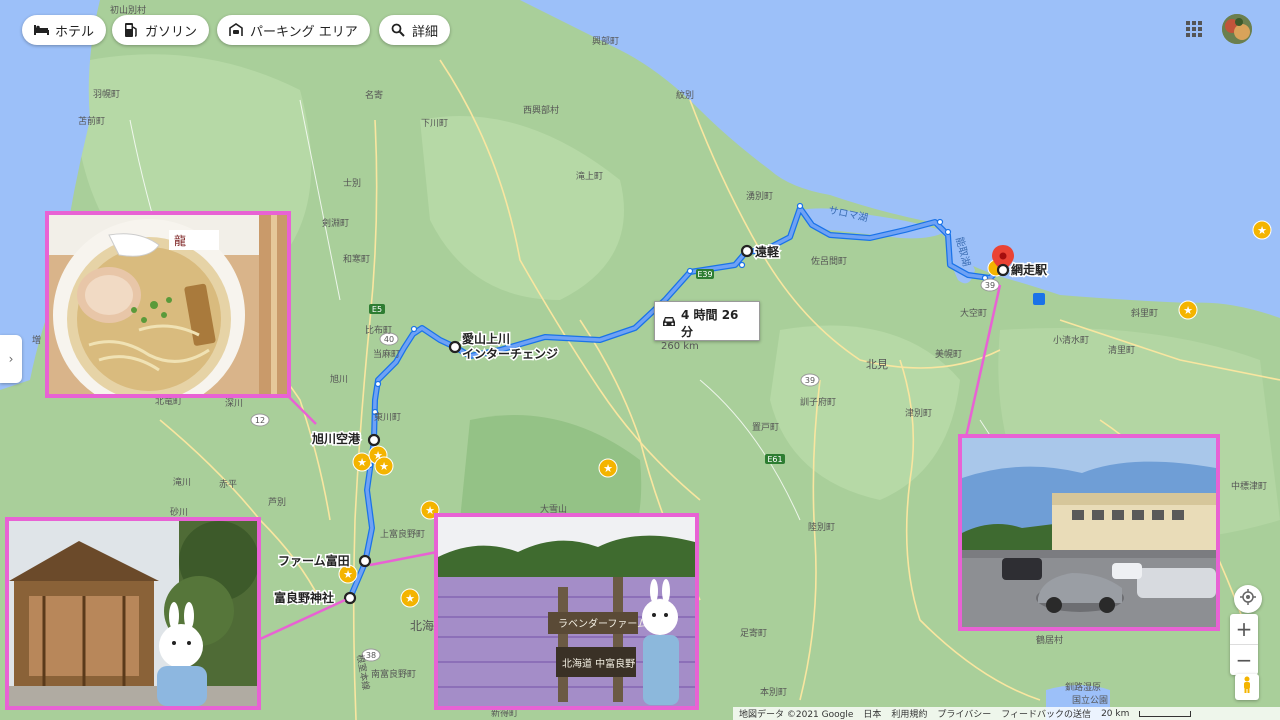 This screenshot has height=720, width=1280. I want to click on zoom-controls: + −, so click(1244, 644).